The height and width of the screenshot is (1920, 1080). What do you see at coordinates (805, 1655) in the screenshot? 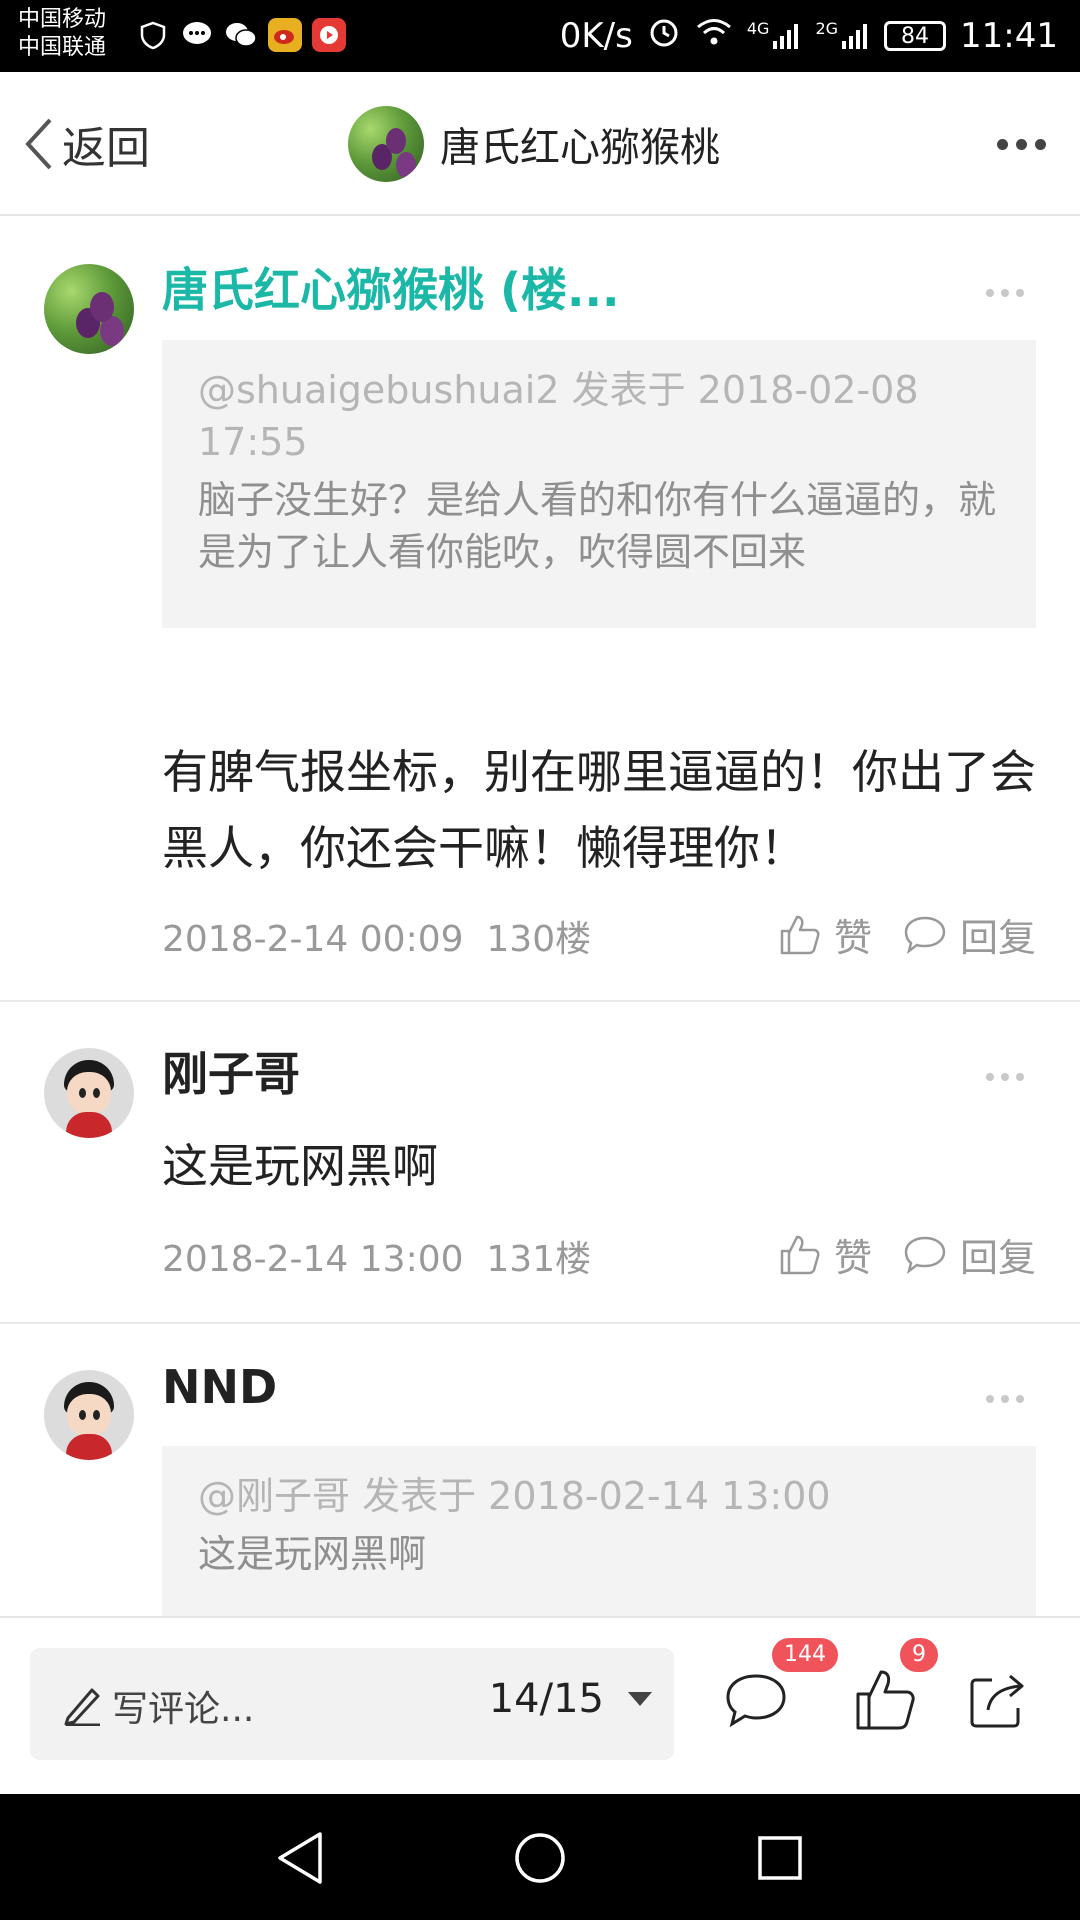
I see `comment-count-badge: 144` at bounding box center [805, 1655].